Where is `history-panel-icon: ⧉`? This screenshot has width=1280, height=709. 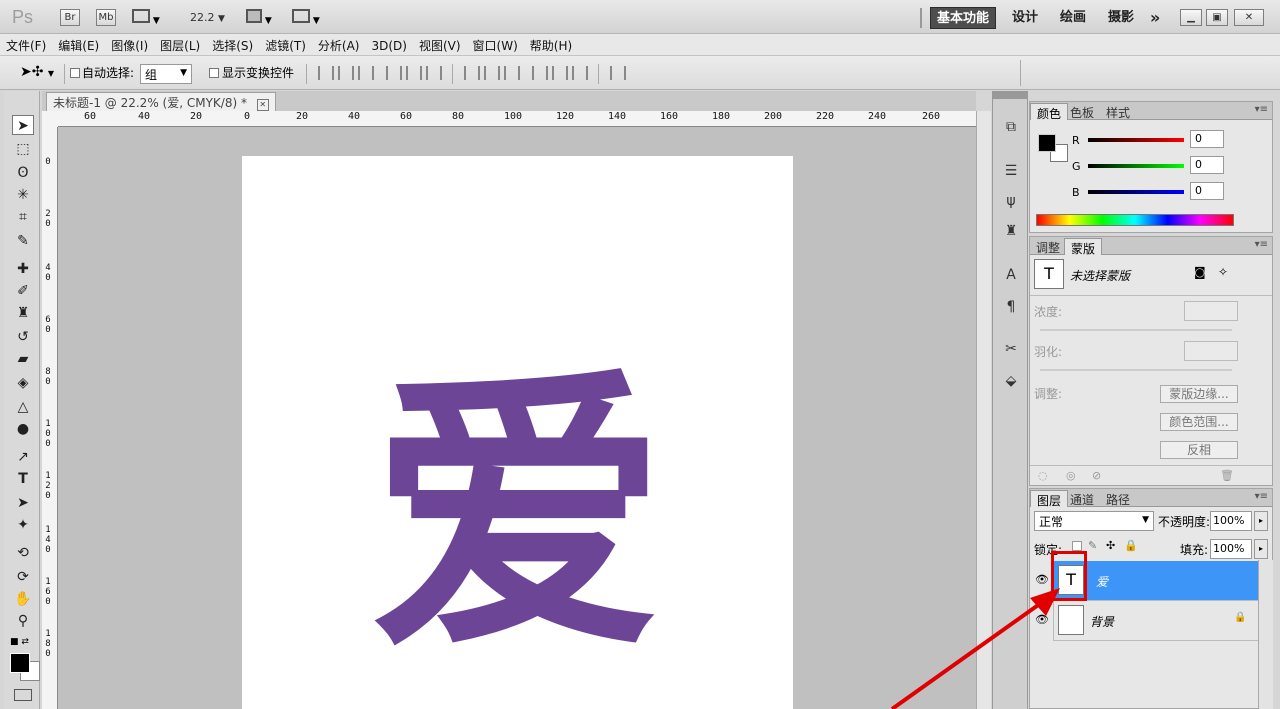
history-panel-icon: ⧉ is located at coordinates (1011, 127).